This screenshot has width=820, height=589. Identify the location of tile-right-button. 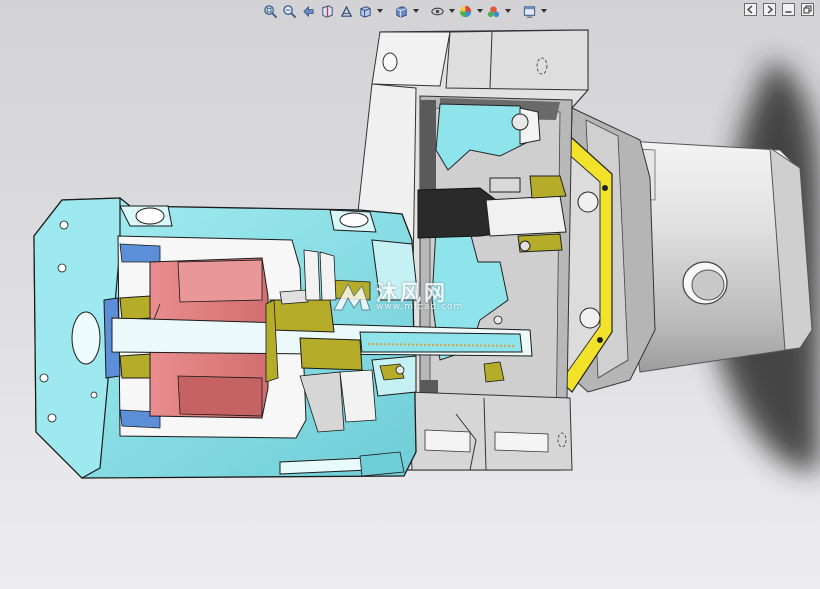
(769, 9).